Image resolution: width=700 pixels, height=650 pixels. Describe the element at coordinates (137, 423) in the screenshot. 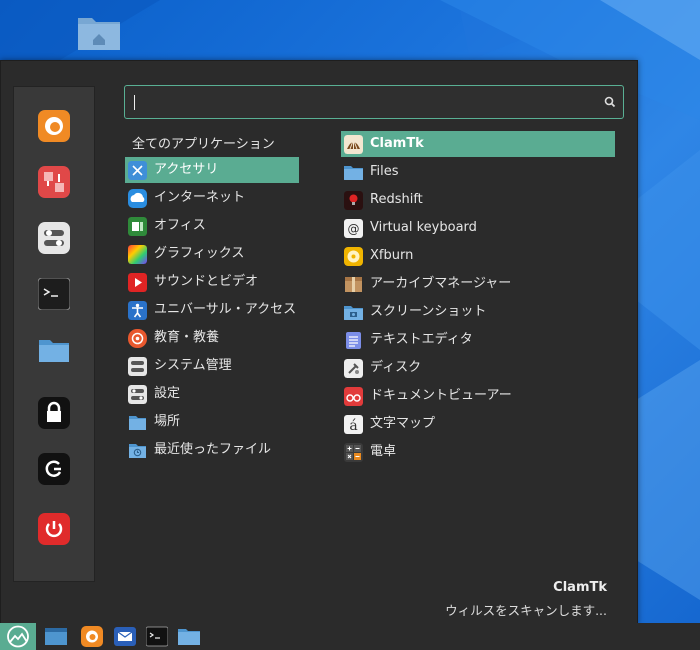

I see `places-folder-icon` at that location.